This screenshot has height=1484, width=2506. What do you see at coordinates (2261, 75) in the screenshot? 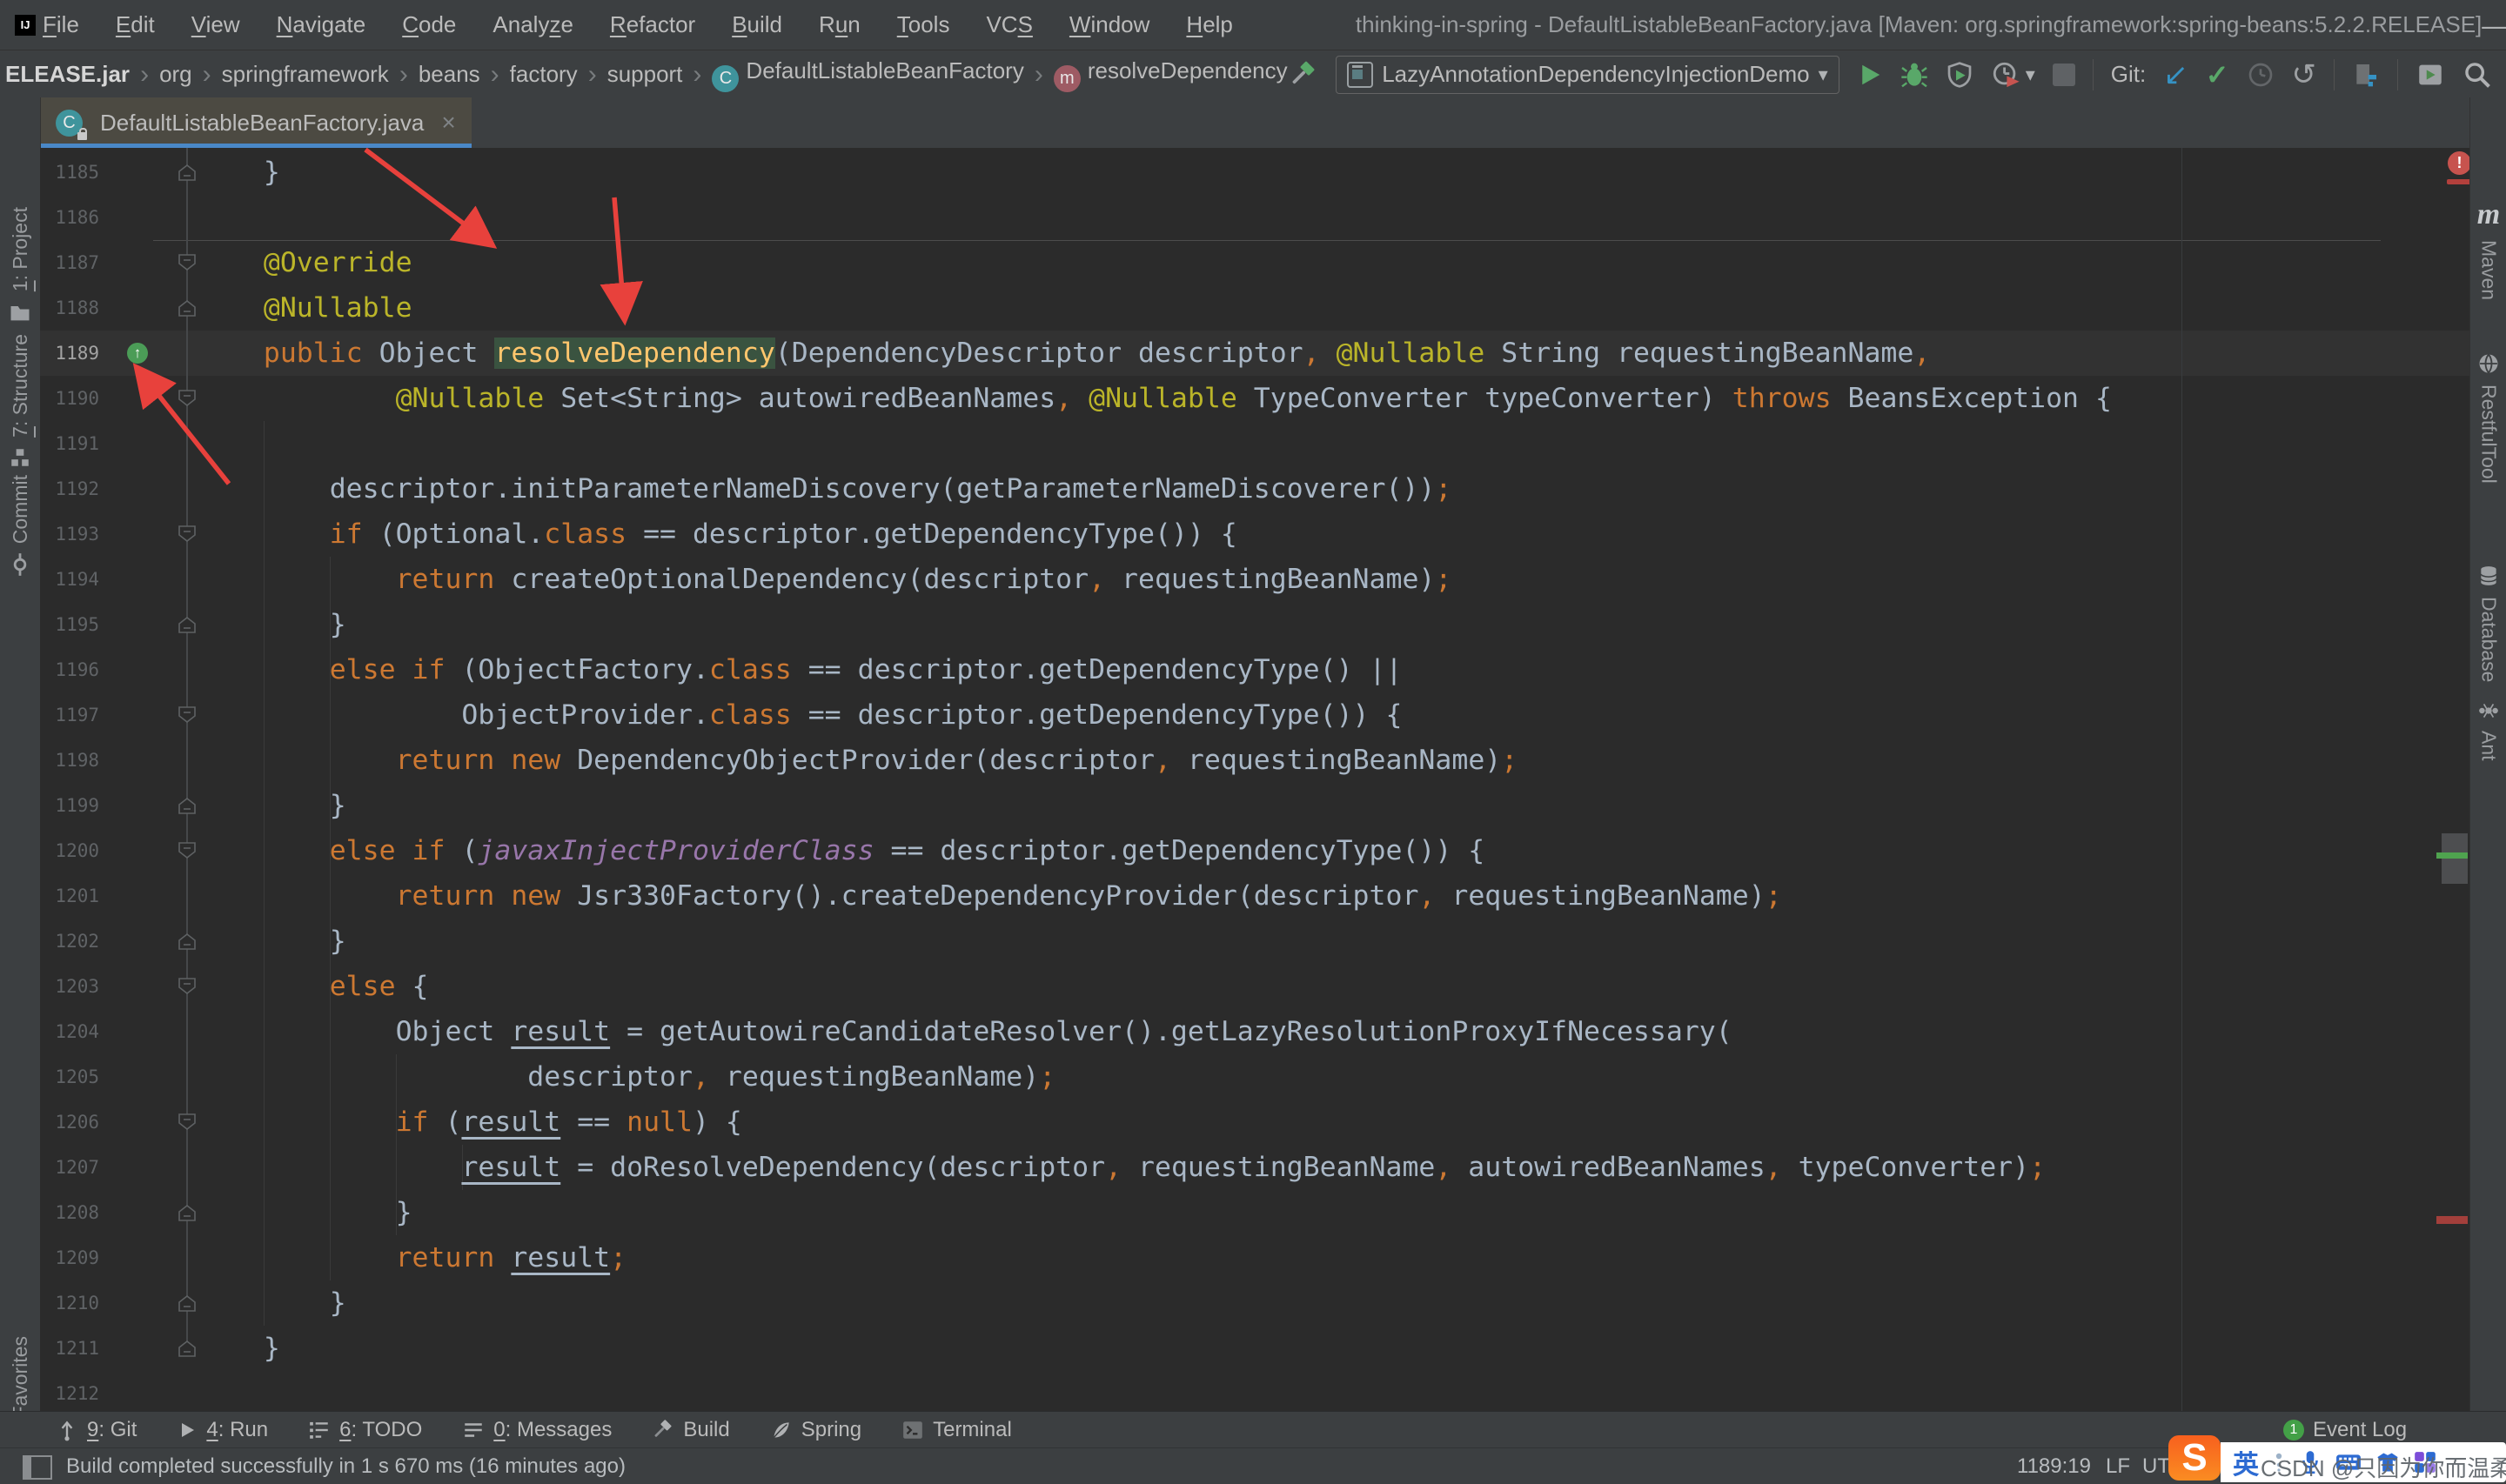
I see `git-history-icon` at bounding box center [2261, 75].